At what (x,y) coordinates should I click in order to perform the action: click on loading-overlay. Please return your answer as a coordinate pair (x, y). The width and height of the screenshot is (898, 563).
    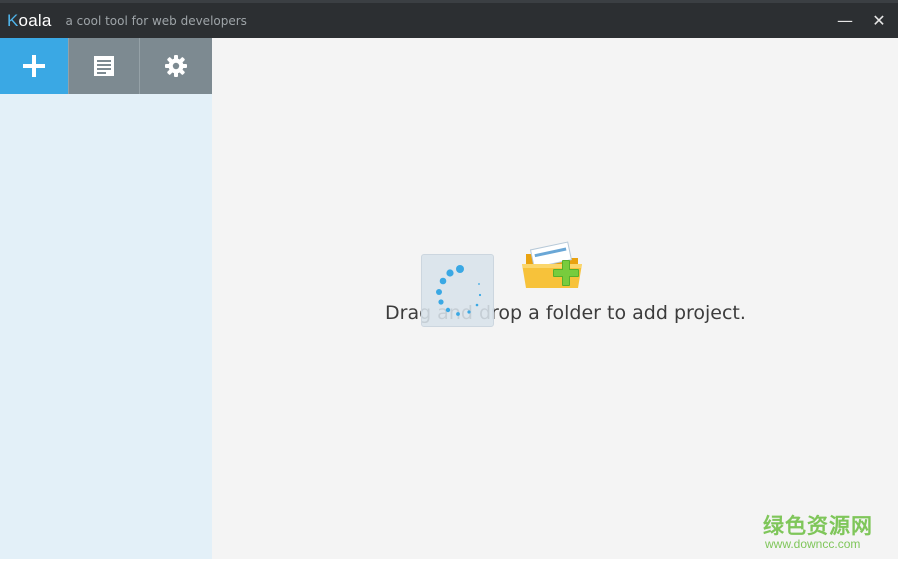
    Looking at the image, I should click on (457, 290).